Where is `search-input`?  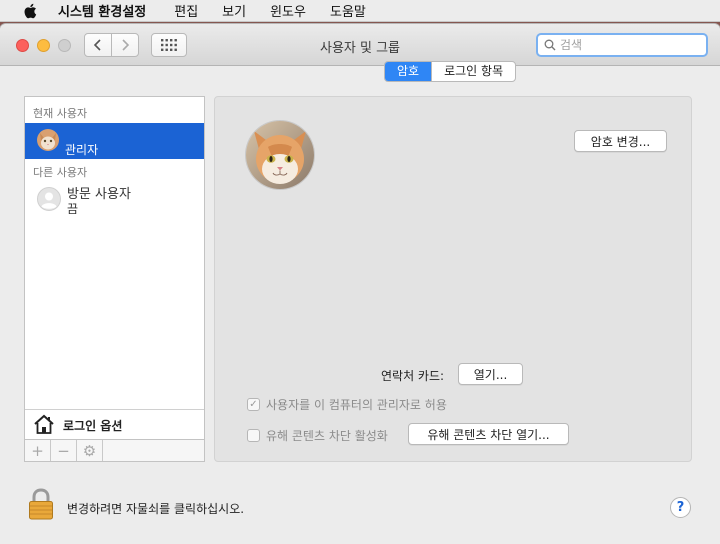 search-input is located at coordinates (630, 45).